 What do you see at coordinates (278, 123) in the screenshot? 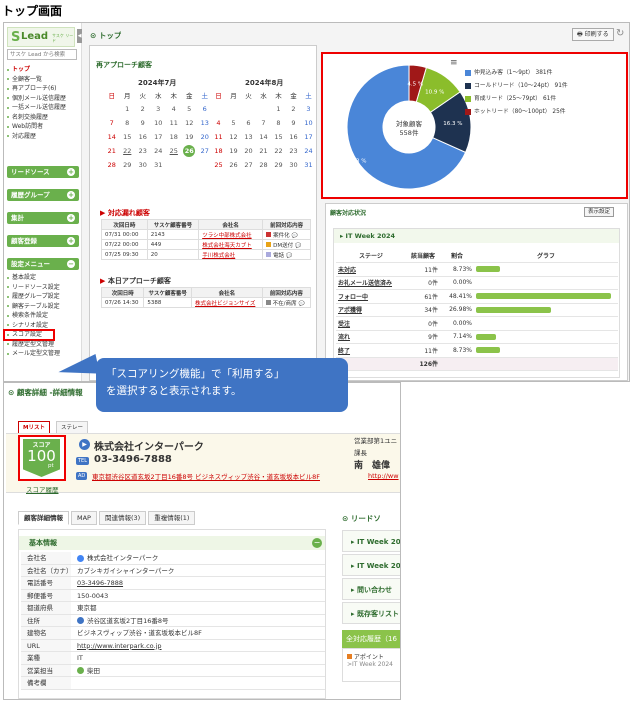
I see `calendar-day: 8` at bounding box center [278, 123].